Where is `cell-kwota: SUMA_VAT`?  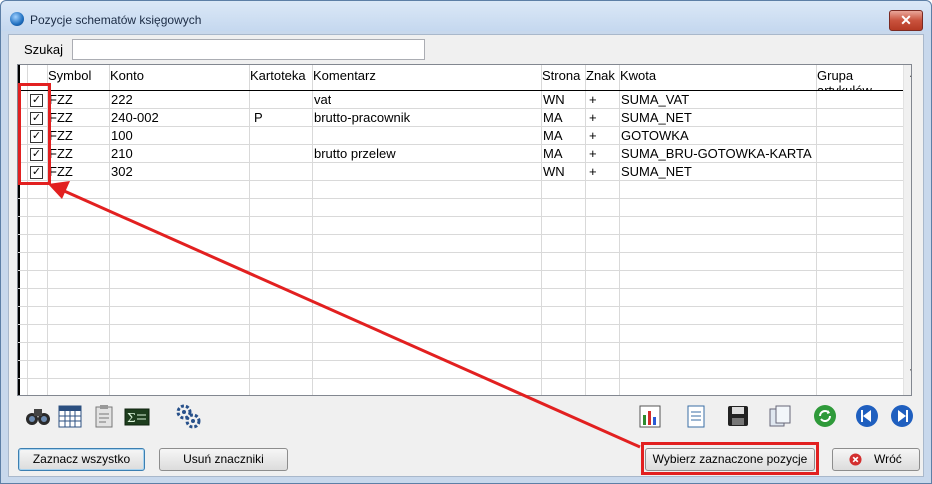 cell-kwota: SUMA_VAT is located at coordinates (655, 99).